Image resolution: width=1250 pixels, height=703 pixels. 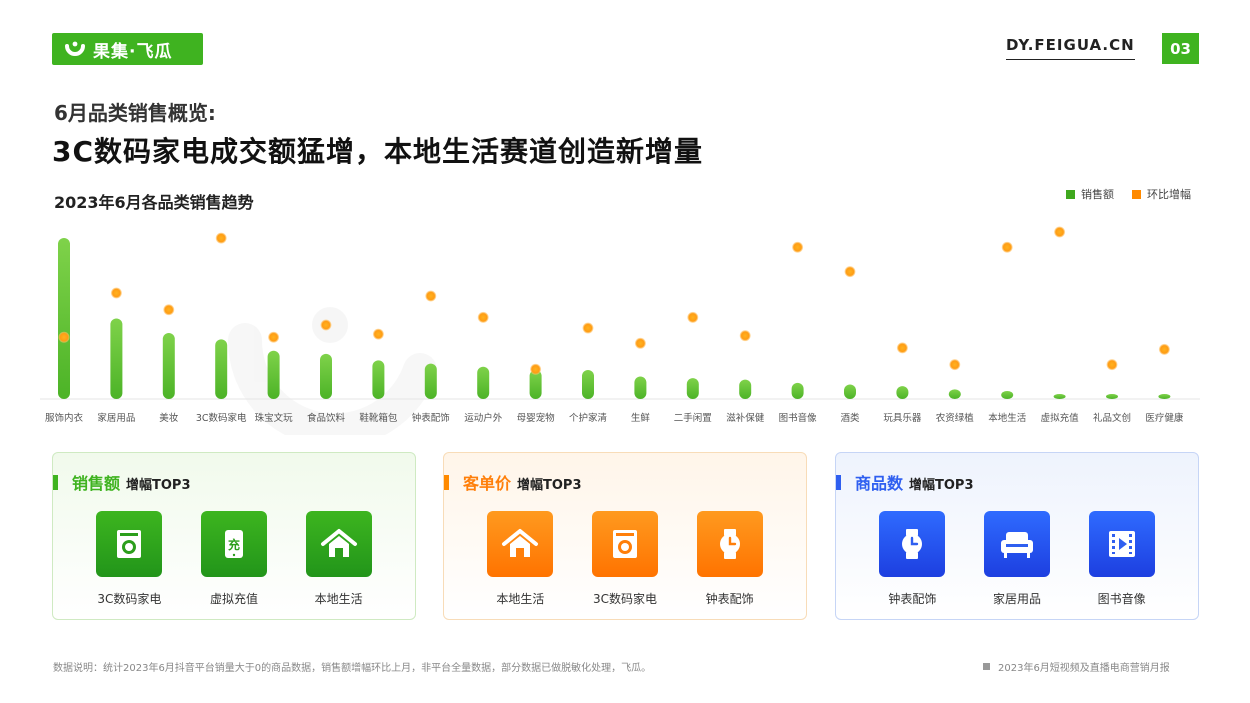 What do you see at coordinates (1136, 194) in the screenshot?
I see `legend-swatch-growth` at bounding box center [1136, 194].